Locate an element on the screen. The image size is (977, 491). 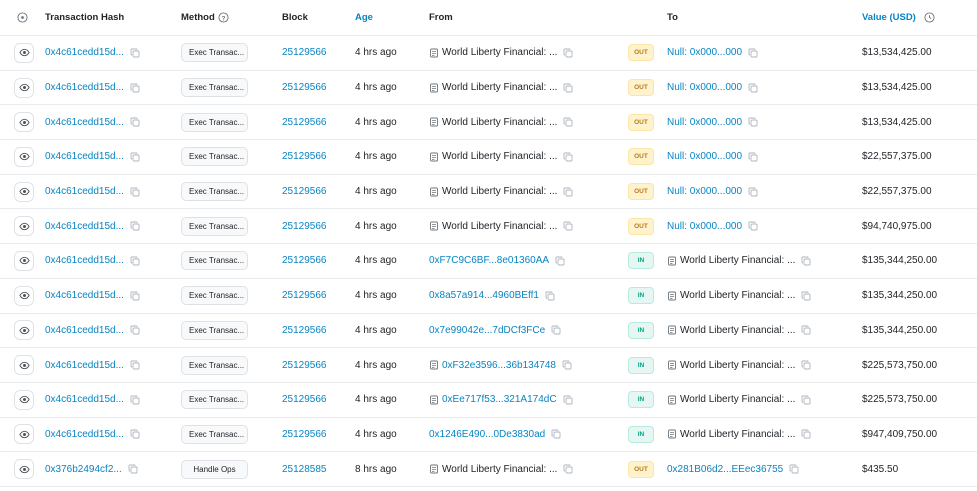
from-address: 0x8a57a914...4960BEff1 is located at coordinates (484, 295).